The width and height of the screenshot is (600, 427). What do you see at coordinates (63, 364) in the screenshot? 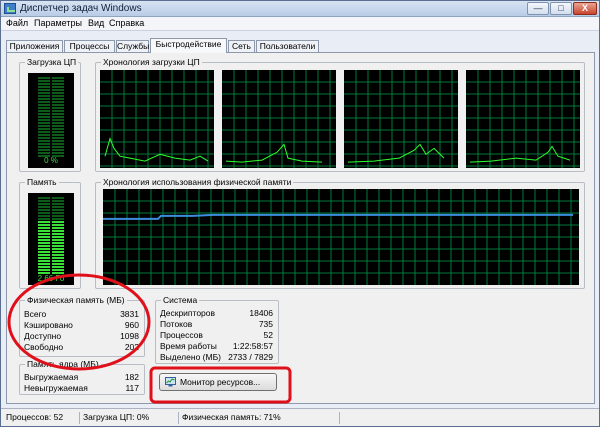
I see `kernel-memory-title: Память ядра (МБ)` at bounding box center [63, 364].